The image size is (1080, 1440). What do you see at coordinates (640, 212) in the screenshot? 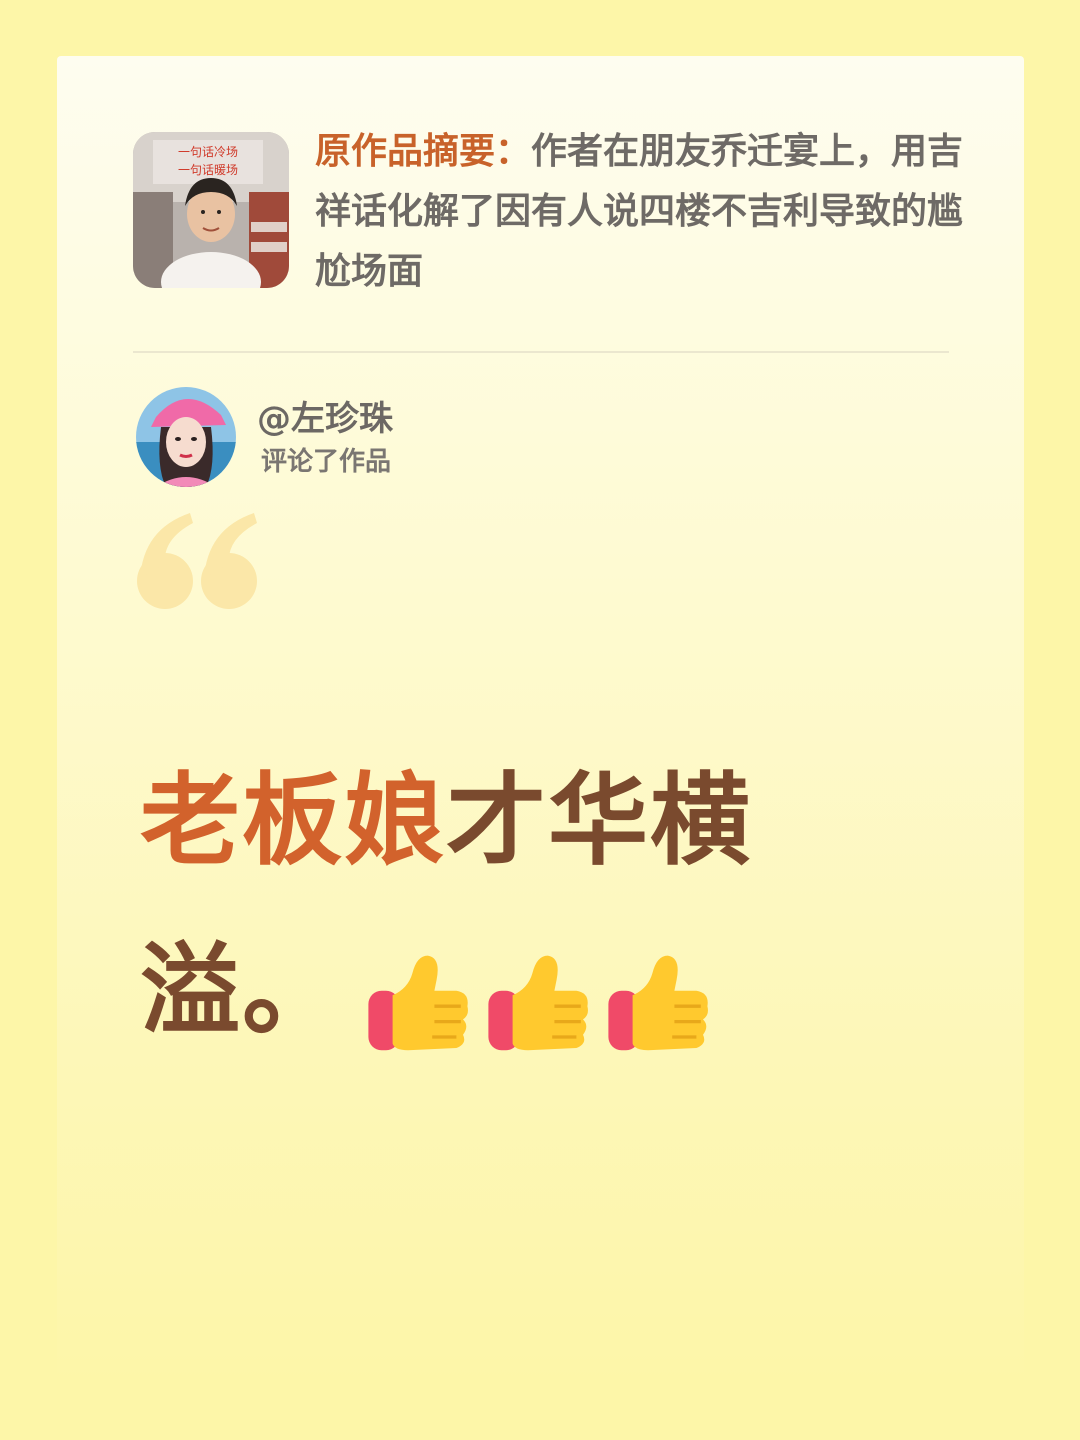
I see `original-work-summary: 原作品摘要：作者在朋友乔迁宴上，用吉祥话化解了因有人说四楼不吉利导致的尴尬场面` at bounding box center [640, 212].